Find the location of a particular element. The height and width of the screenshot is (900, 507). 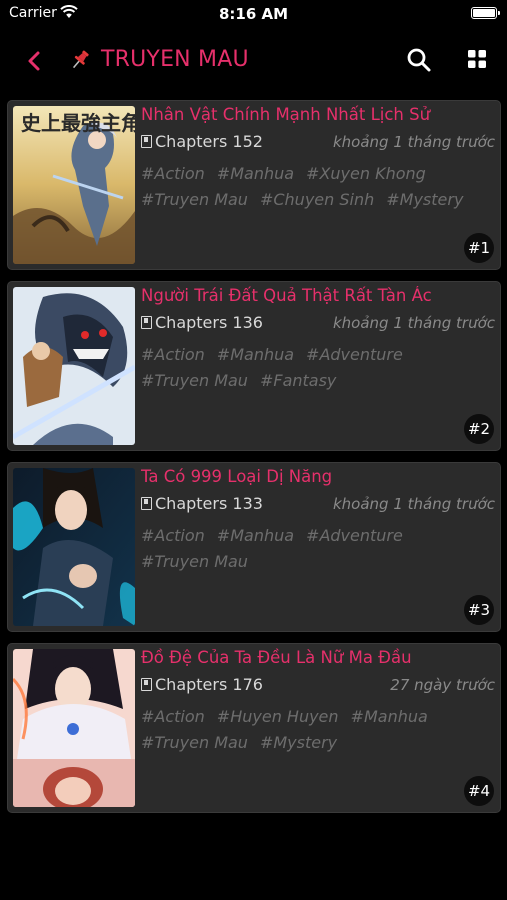

story-title: Nhân Vật Chính Mạnh Nhất Lịch Sử is located at coordinates (319, 114).